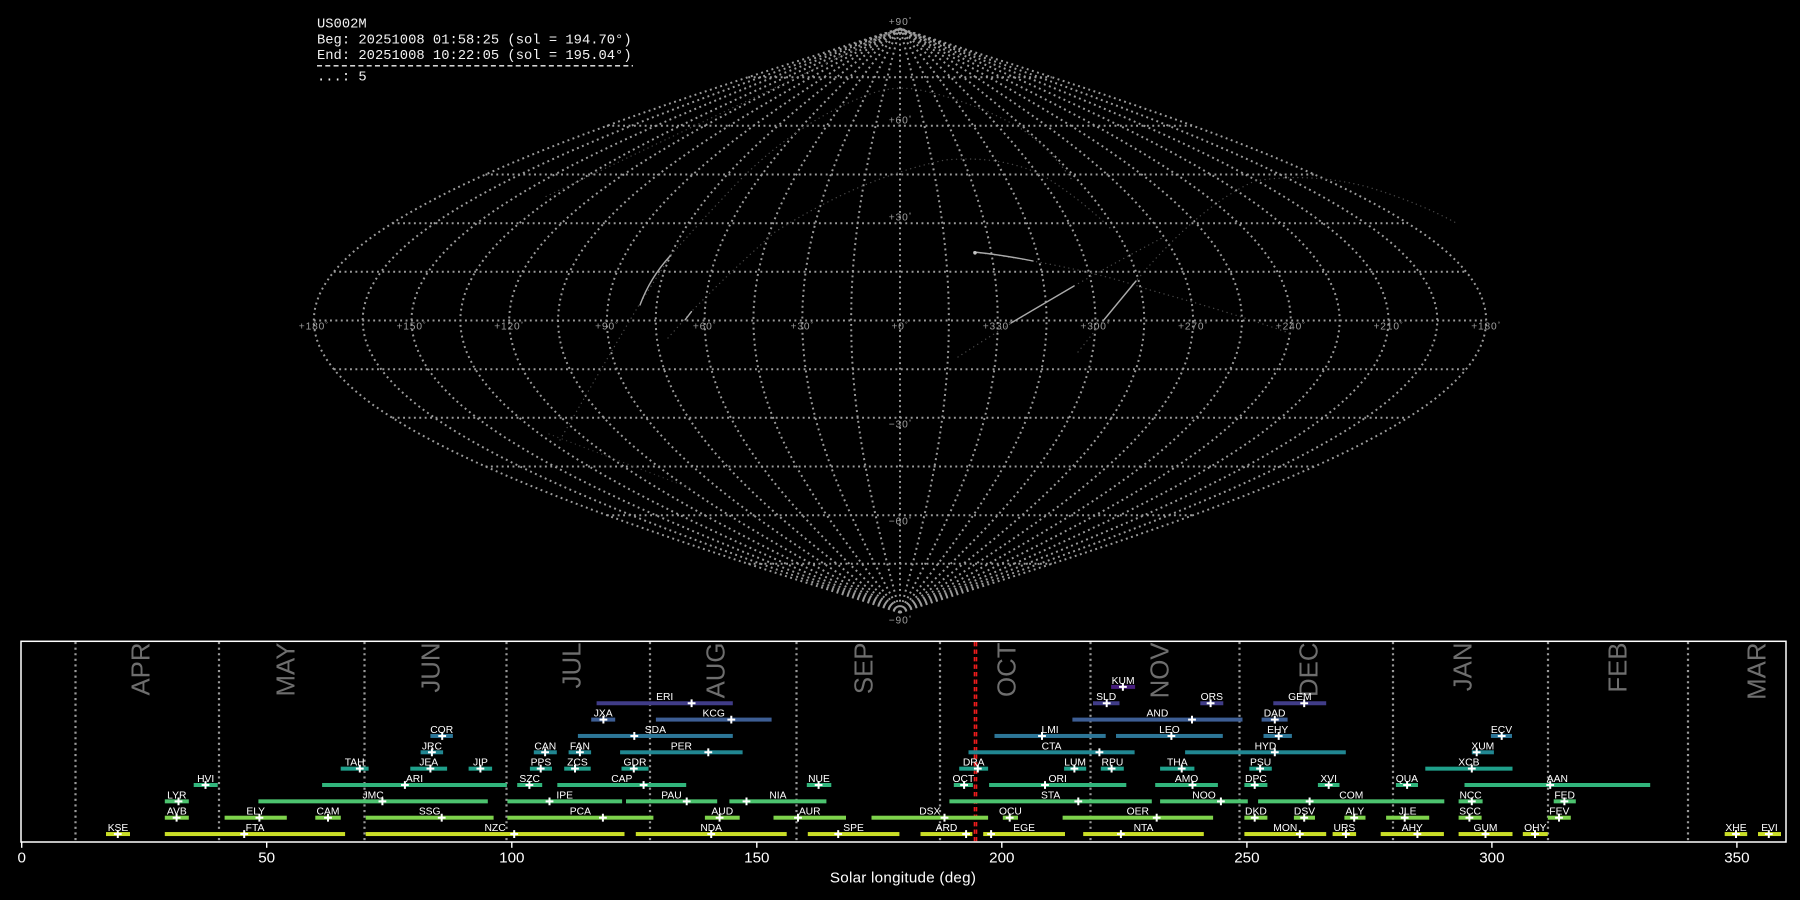 The image size is (1800, 900). I want to click on svg-text: +330°, so click(998, 327).